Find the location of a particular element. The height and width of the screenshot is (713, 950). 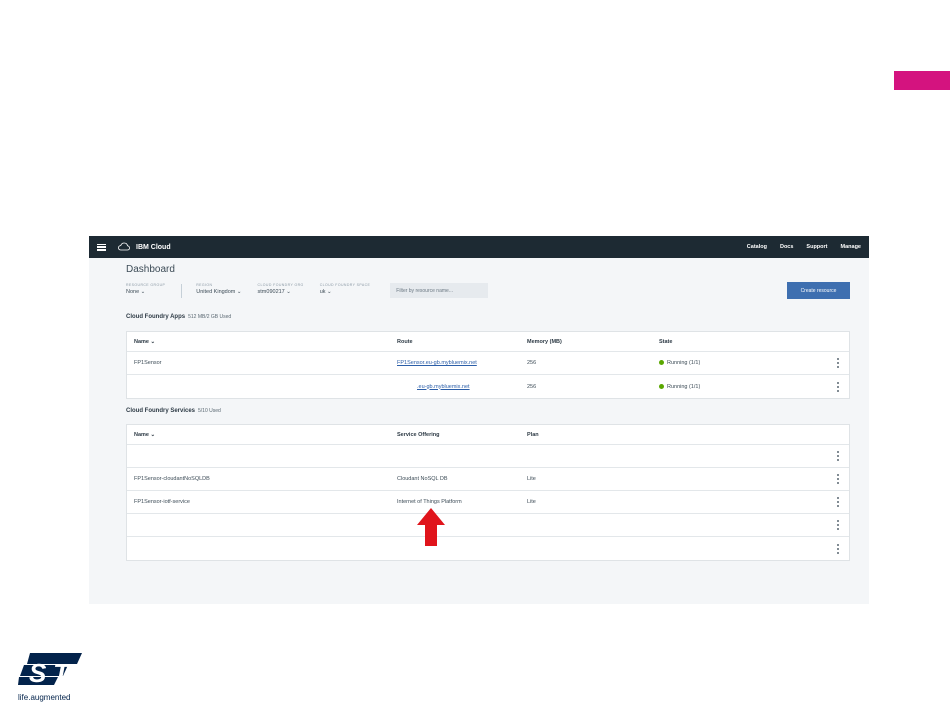

table-row: .eu-gb.mybluemix.net 256 Running (1/1) is located at coordinates (488, 386).